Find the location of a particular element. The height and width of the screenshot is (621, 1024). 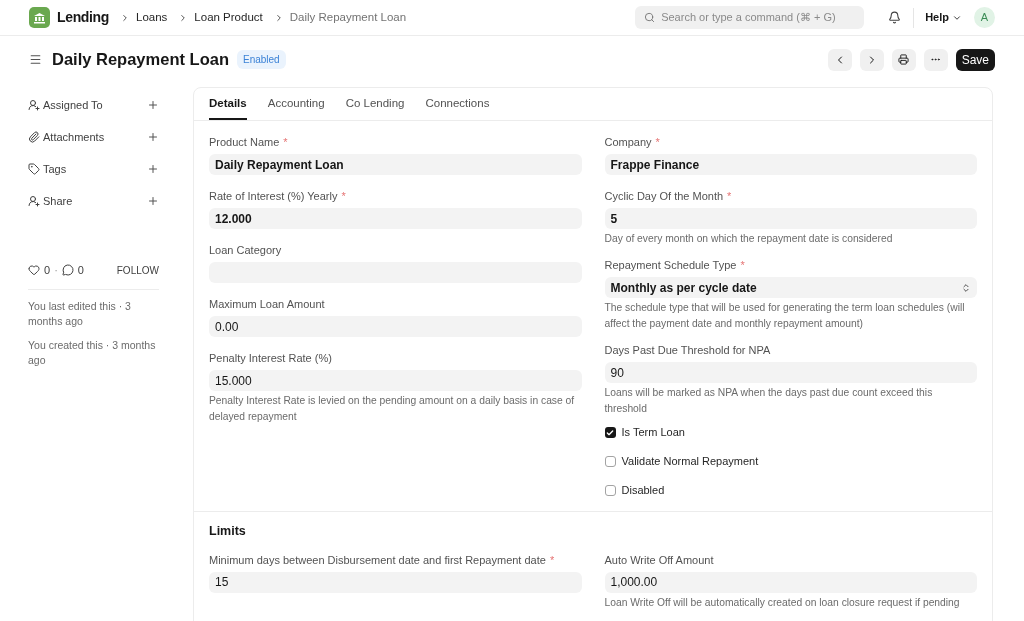

sidebar-link: Tags is located at coordinates (55, 169).